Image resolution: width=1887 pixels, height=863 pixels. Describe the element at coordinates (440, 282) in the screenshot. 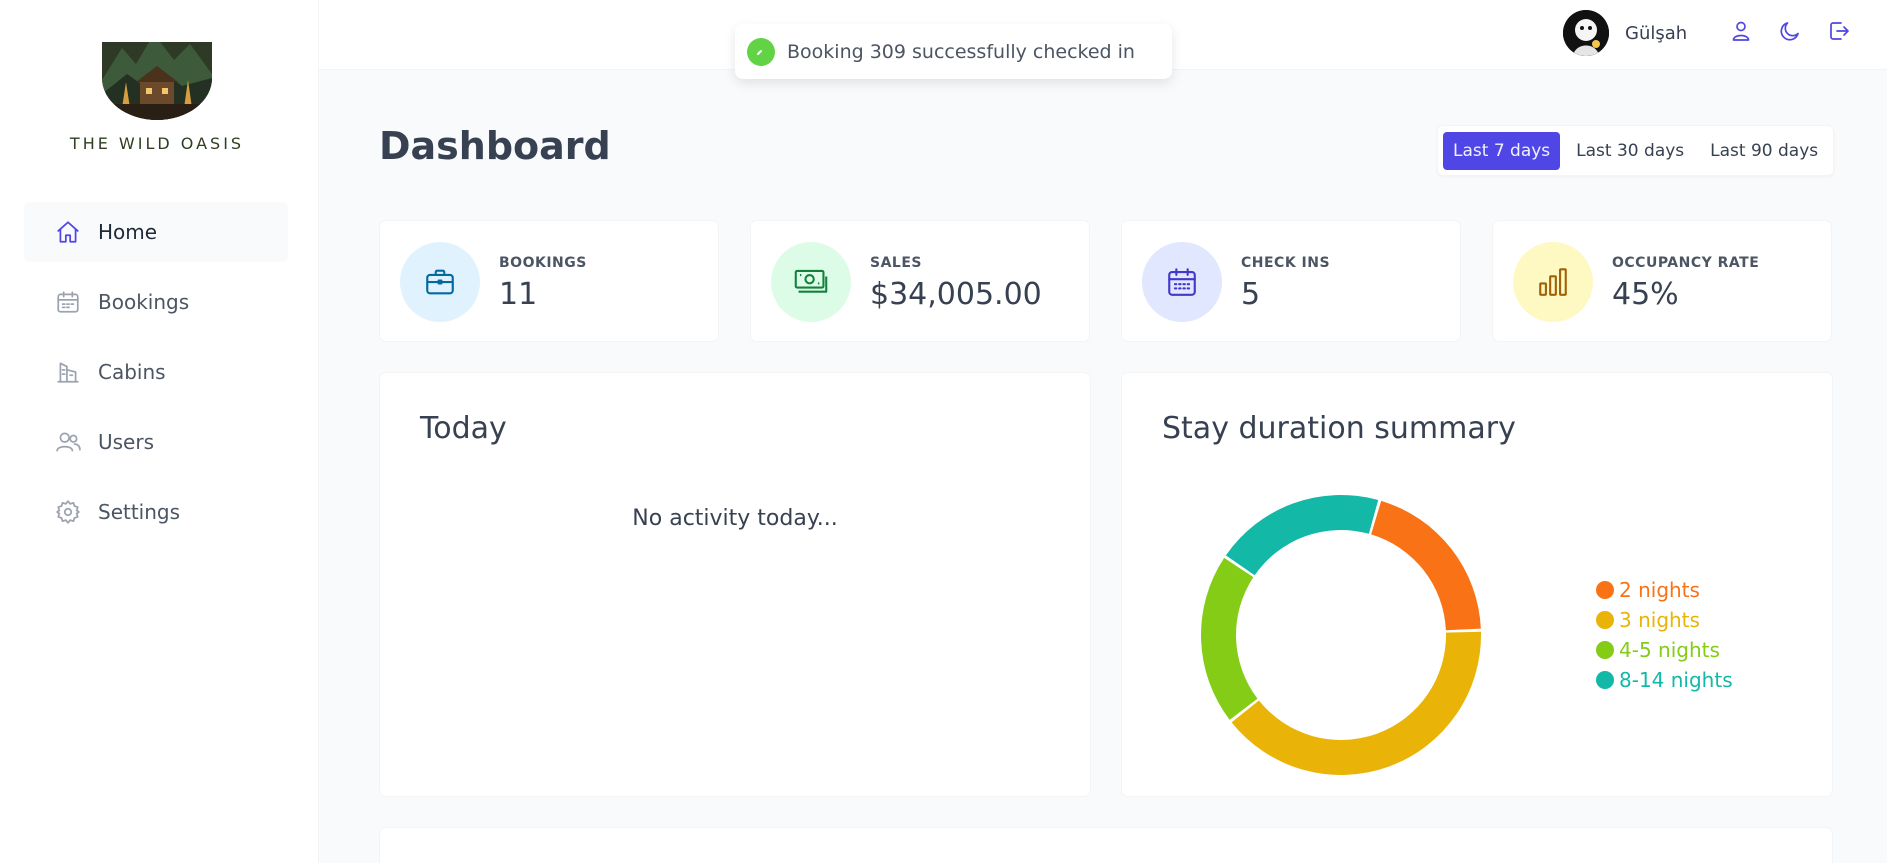

I see `briefcase-icon` at that location.